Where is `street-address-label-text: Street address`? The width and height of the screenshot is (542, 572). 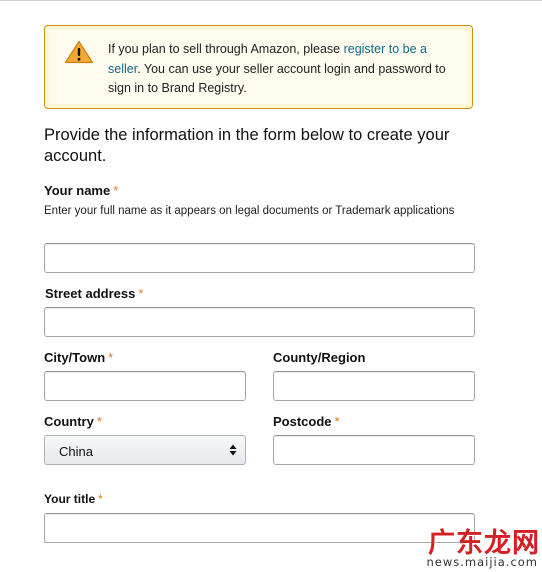 street-address-label-text: Street address is located at coordinates (90, 293).